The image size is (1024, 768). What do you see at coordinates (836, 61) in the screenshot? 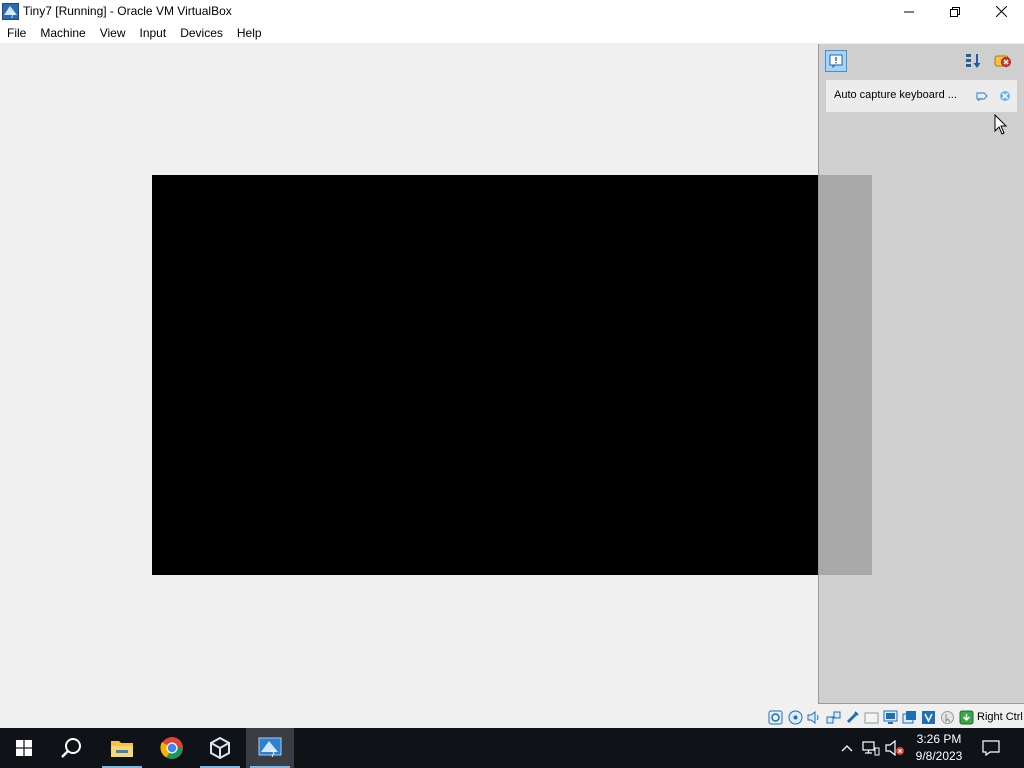
I see `notification-center-icon` at bounding box center [836, 61].